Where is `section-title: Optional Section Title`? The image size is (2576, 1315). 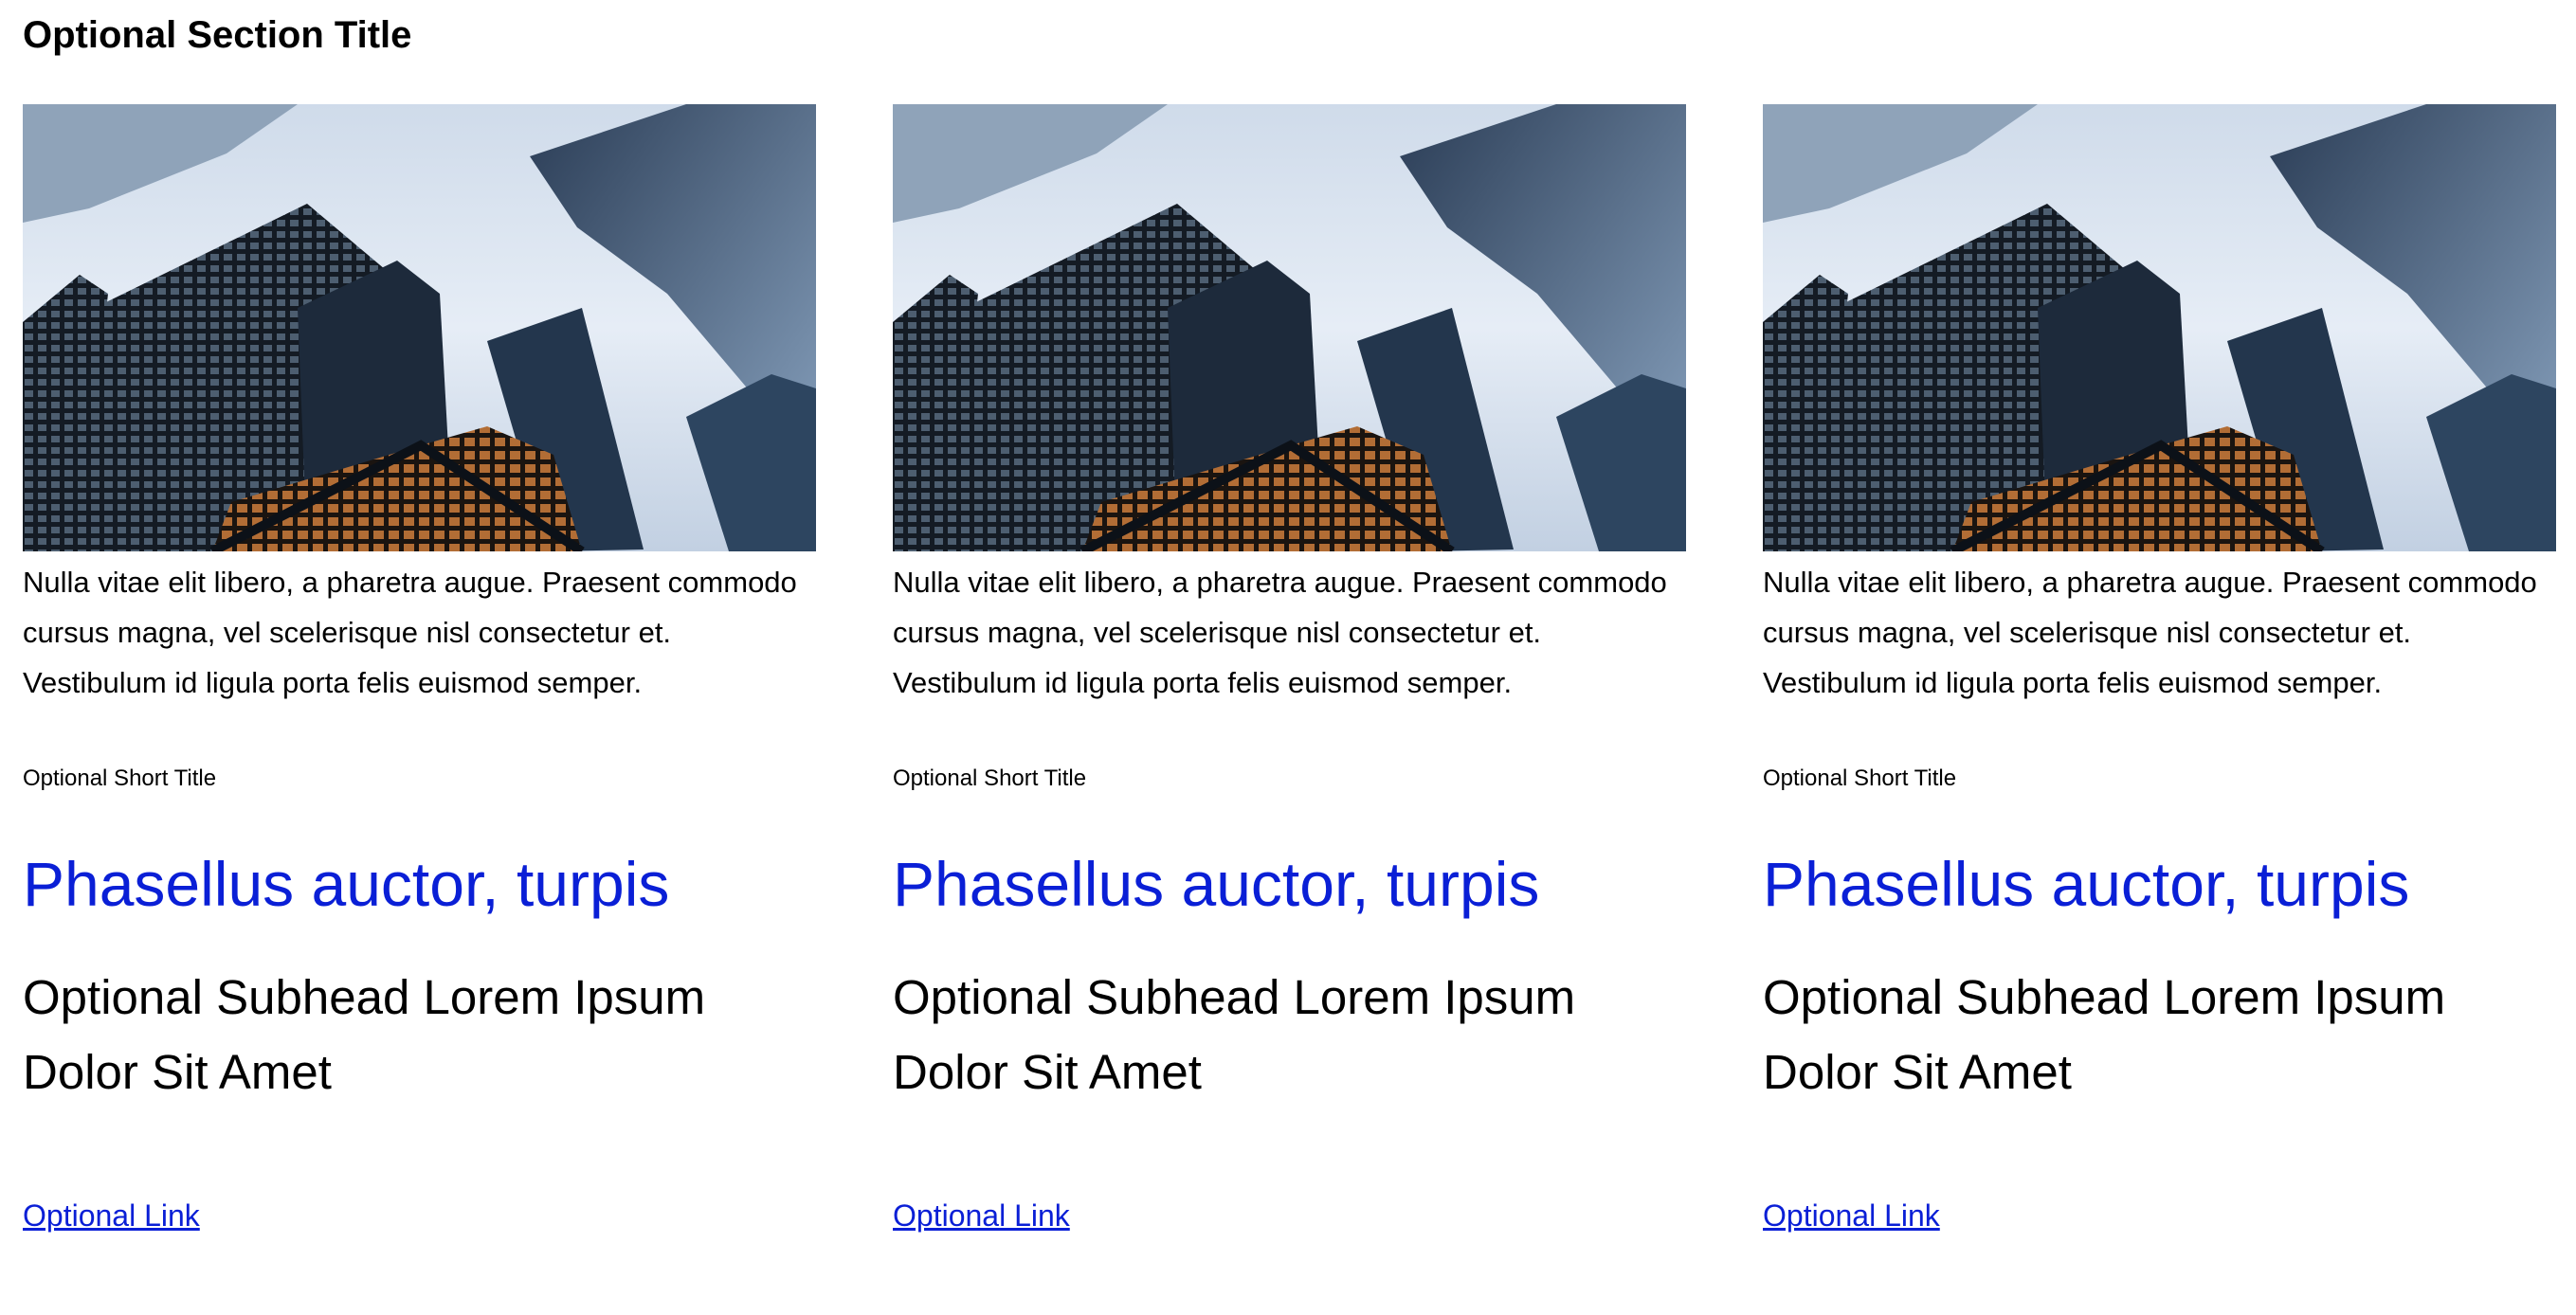 section-title: Optional Section Title is located at coordinates (217, 35).